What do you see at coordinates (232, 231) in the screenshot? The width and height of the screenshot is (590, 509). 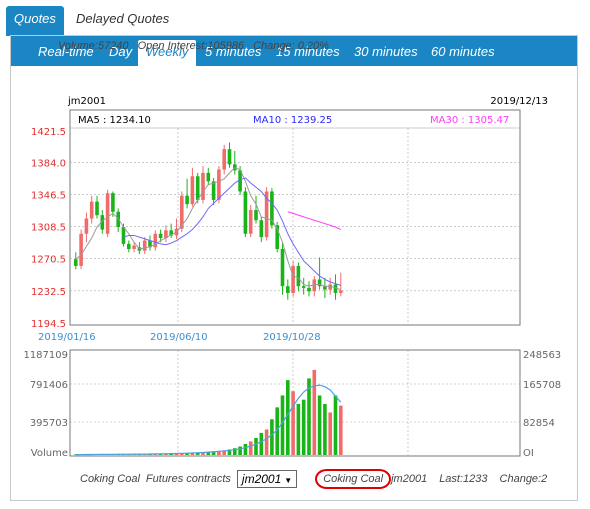 I see `ma10-line` at bounding box center [232, 231].